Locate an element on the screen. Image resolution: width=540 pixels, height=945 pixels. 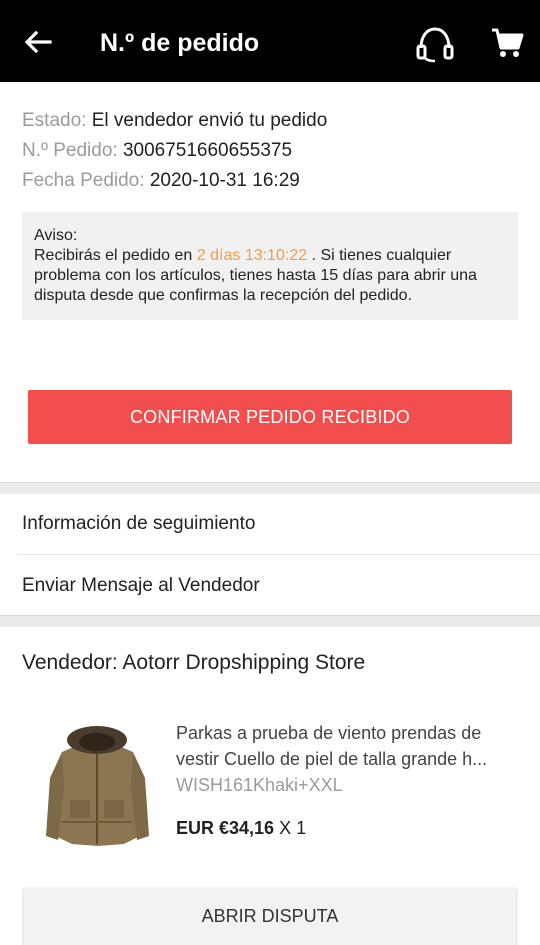
product-price-row: EUR €34,16 X 1 is located at coordinates (241, 828).